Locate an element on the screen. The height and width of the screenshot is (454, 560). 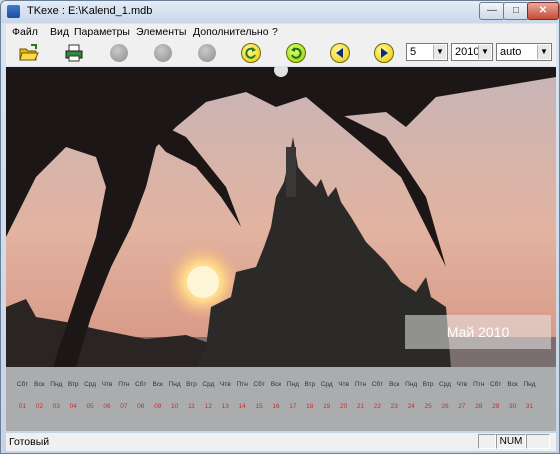
menu-parameters: Параметры is located at coordinates (102, 32).